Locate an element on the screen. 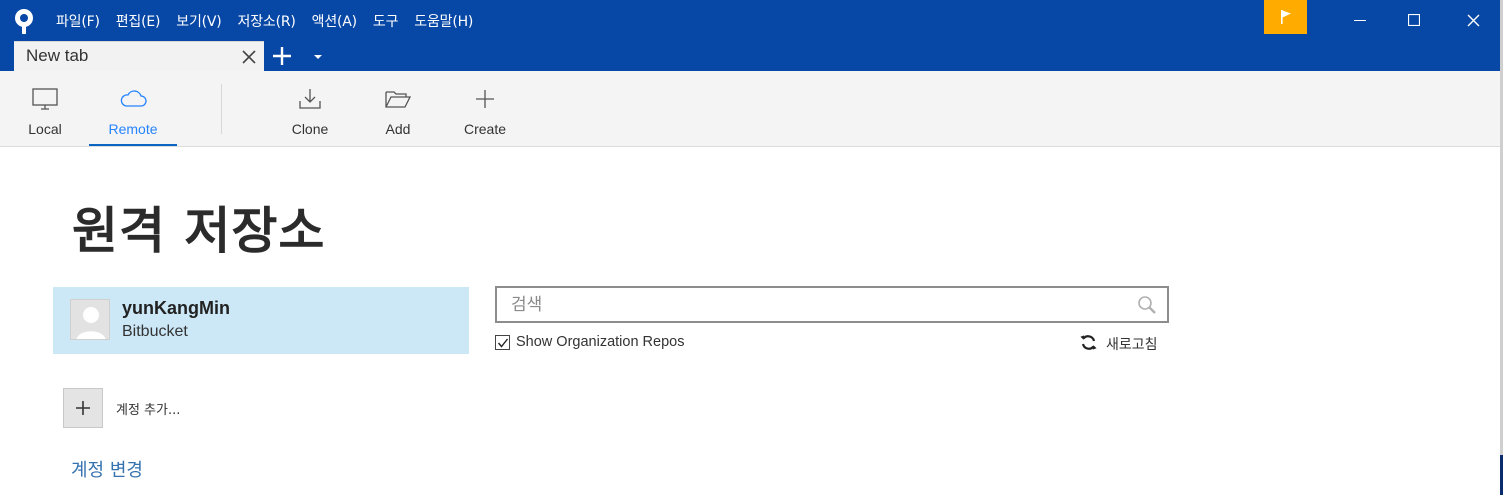  local-label: Local is located at coordinates (45, 129).